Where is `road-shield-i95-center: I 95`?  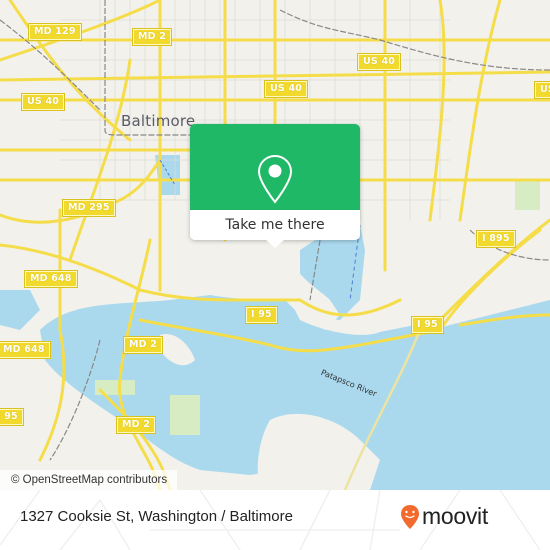
road-shield-i95-center: I 95 is located at coordinates (261, 315).